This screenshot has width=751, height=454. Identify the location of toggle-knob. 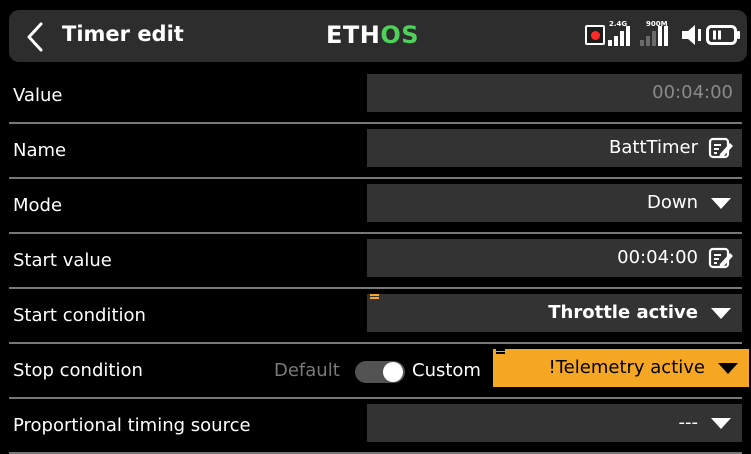
(393, 372).